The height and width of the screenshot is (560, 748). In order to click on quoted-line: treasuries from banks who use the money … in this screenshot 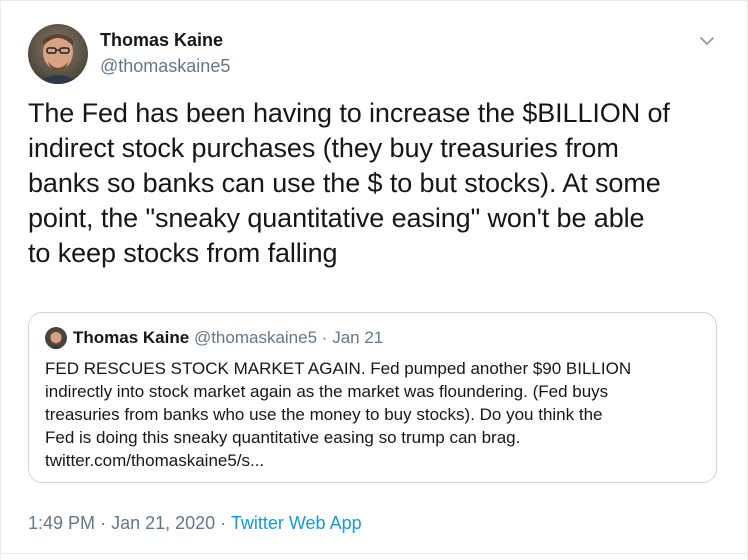, I will do `click(324, 414)`.